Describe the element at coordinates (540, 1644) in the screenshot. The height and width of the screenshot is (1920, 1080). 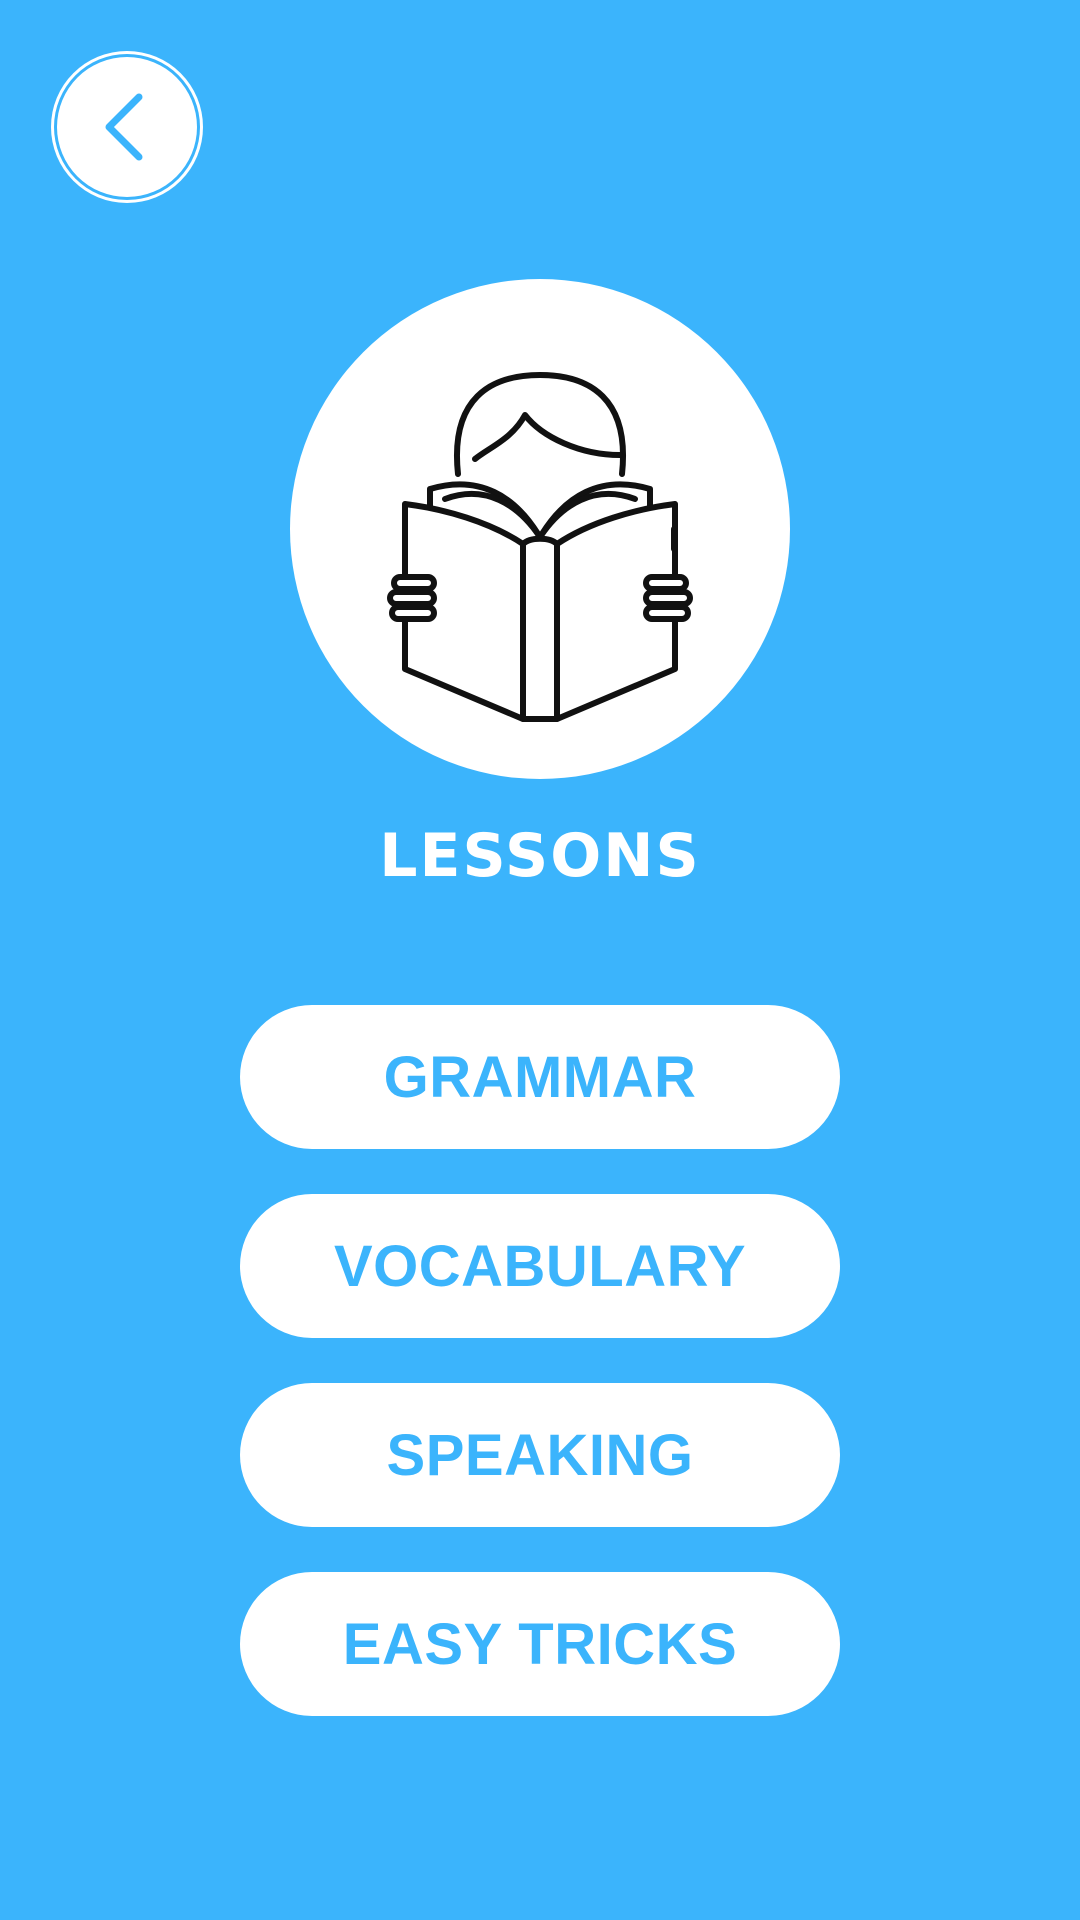
I see `easy-tricks-button: EASY TRICKS` at that location.